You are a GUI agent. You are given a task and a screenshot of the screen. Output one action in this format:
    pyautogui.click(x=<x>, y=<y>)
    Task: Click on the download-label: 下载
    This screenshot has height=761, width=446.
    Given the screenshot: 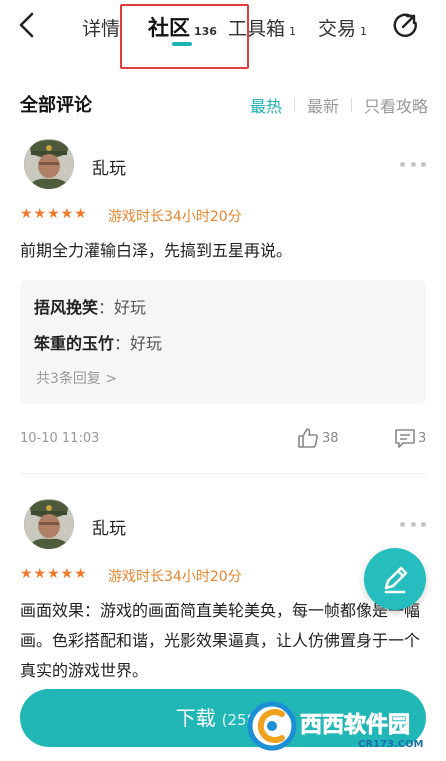 What is the action you would take?
    pyautogui.click(x=195, y=718)
    